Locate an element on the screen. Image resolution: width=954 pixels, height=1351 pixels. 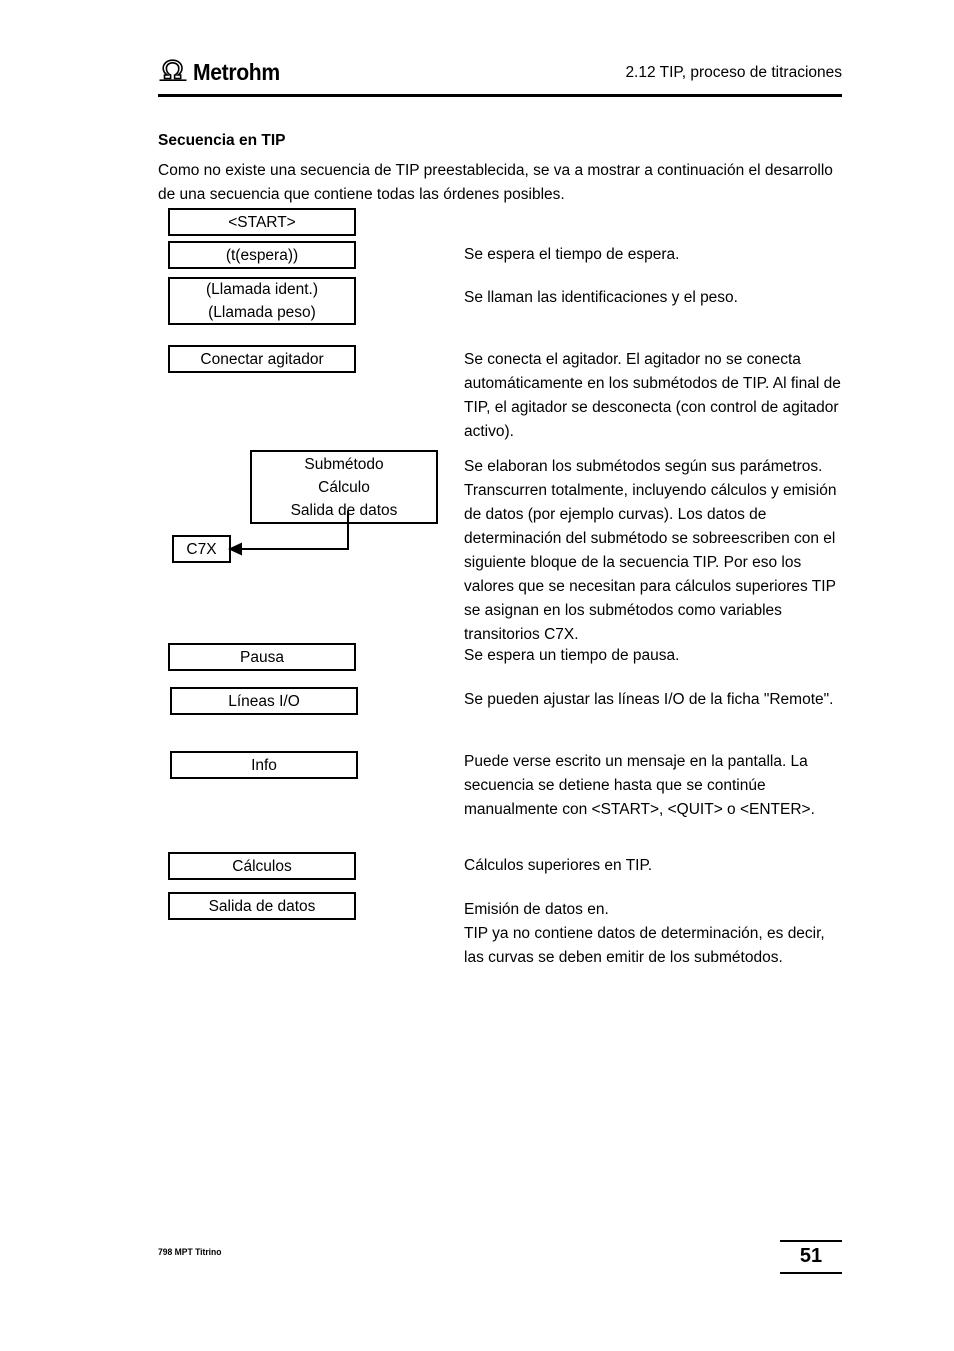
flow-box-calculations-label: Cálculos is located at coordinates (262, 866).